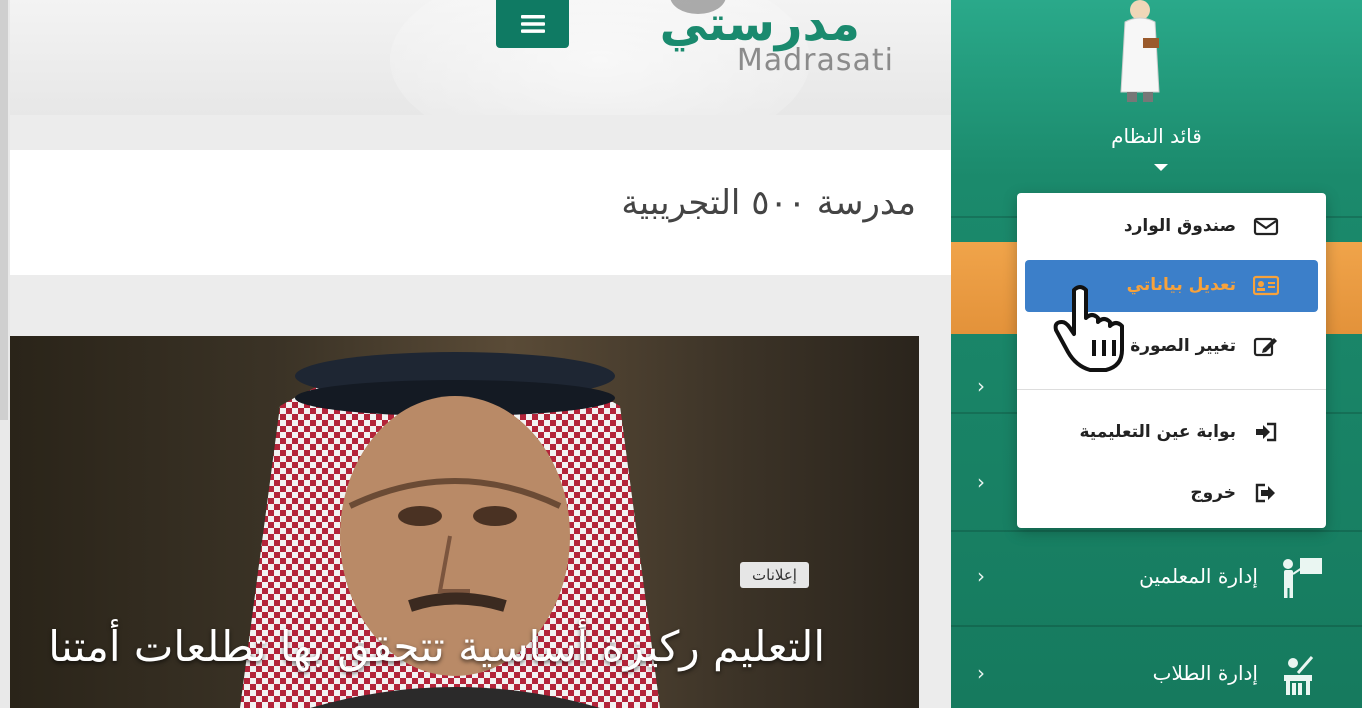 Image resolution: width=1362 pixels, height=708 pixels. Describe the element at coordinates (1302, 578) in the screenshot. I see `teacher-icon` at that location.